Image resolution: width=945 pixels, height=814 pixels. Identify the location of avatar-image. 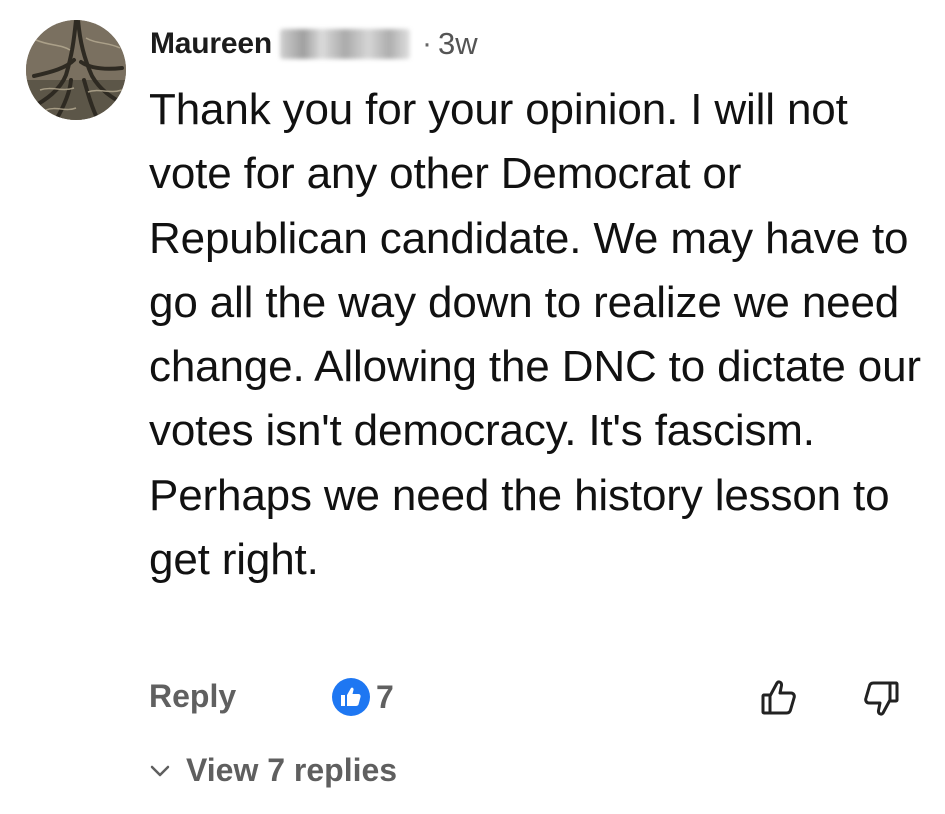
(76, 70).